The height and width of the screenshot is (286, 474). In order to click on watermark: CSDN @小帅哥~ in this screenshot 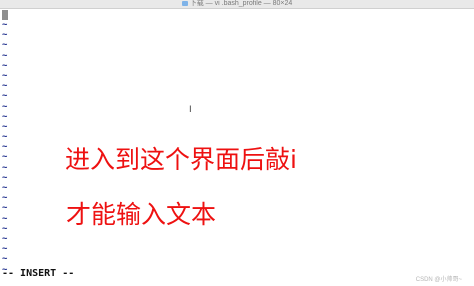, I will do `click(438, 280)`.